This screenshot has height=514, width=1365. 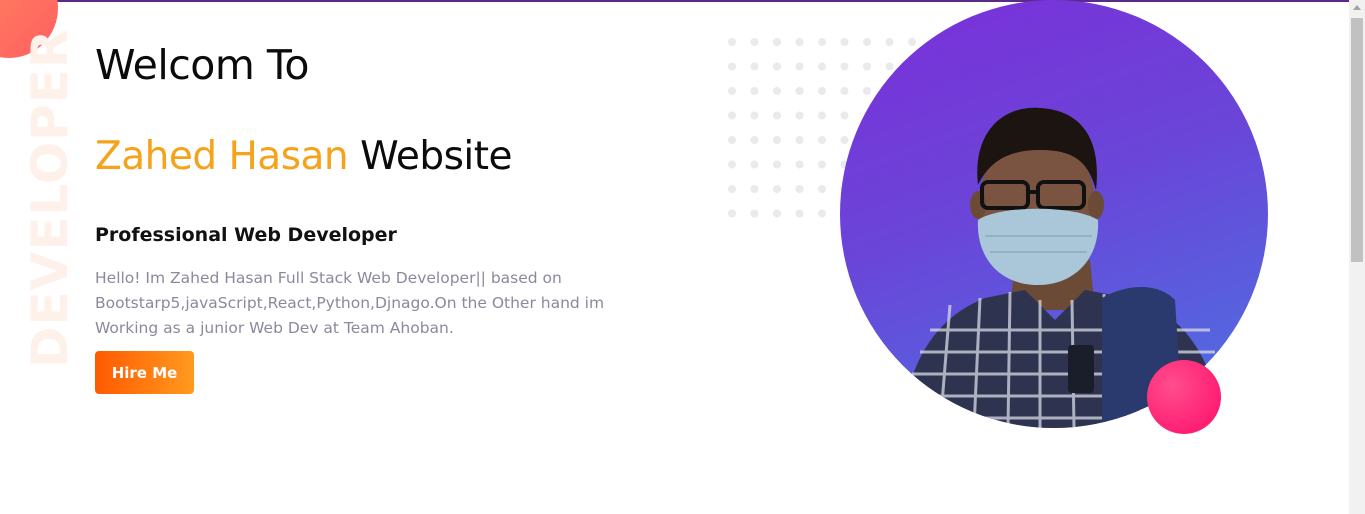 I want to click on hero-subtitle: Professional Web Developer, so click(x=246, y=235).